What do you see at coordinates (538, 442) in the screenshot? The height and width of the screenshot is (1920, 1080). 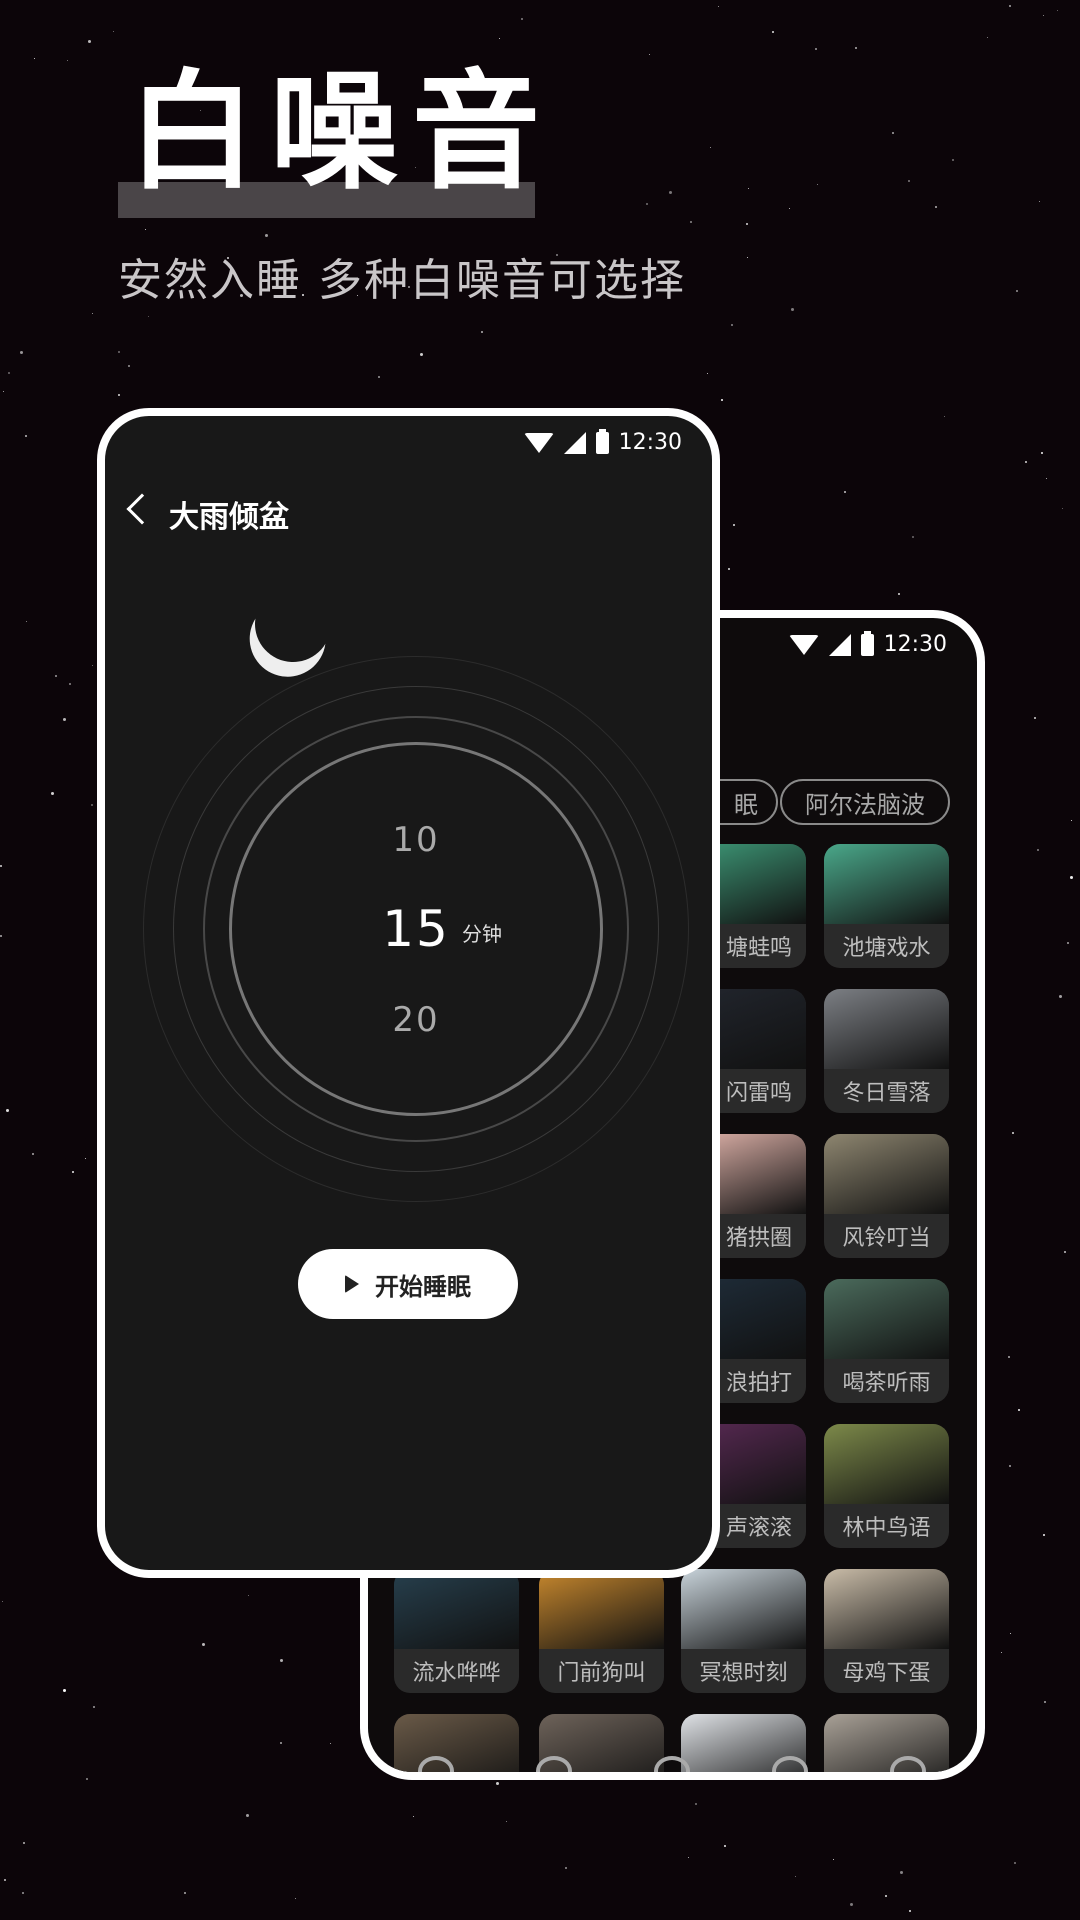 I see `wifi-icon` at bounding box center [538, 442].